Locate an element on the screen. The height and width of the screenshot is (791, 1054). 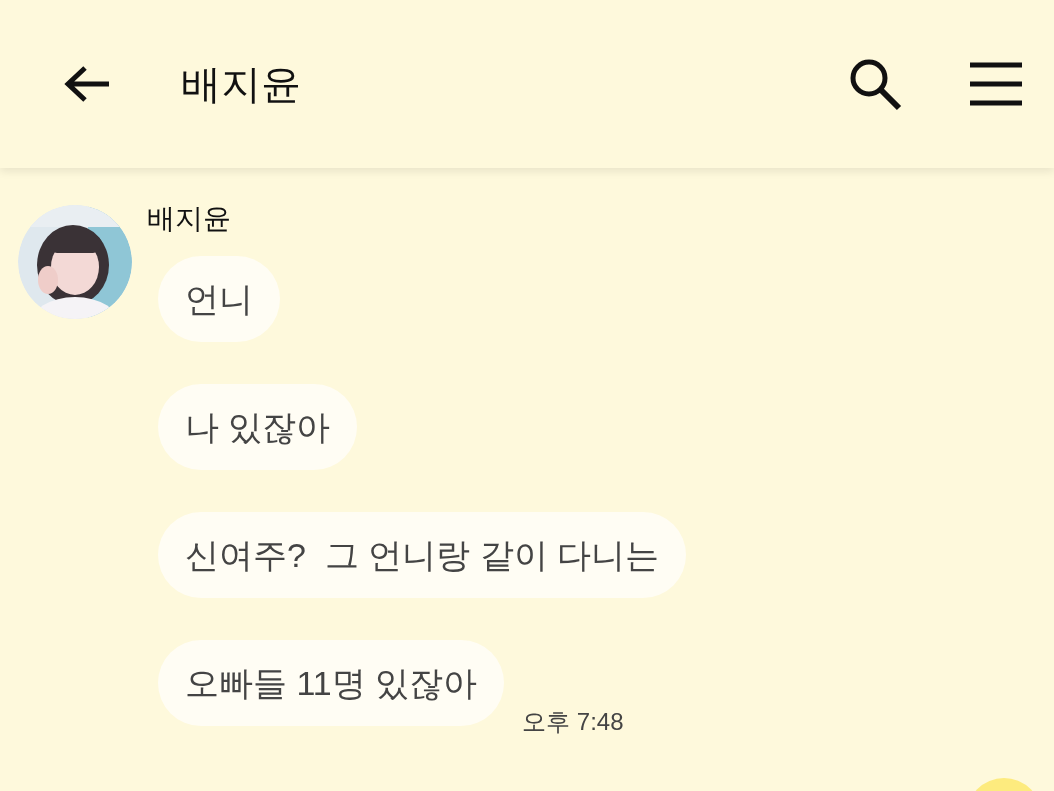
search-icon is located at coordinates (875, 84).